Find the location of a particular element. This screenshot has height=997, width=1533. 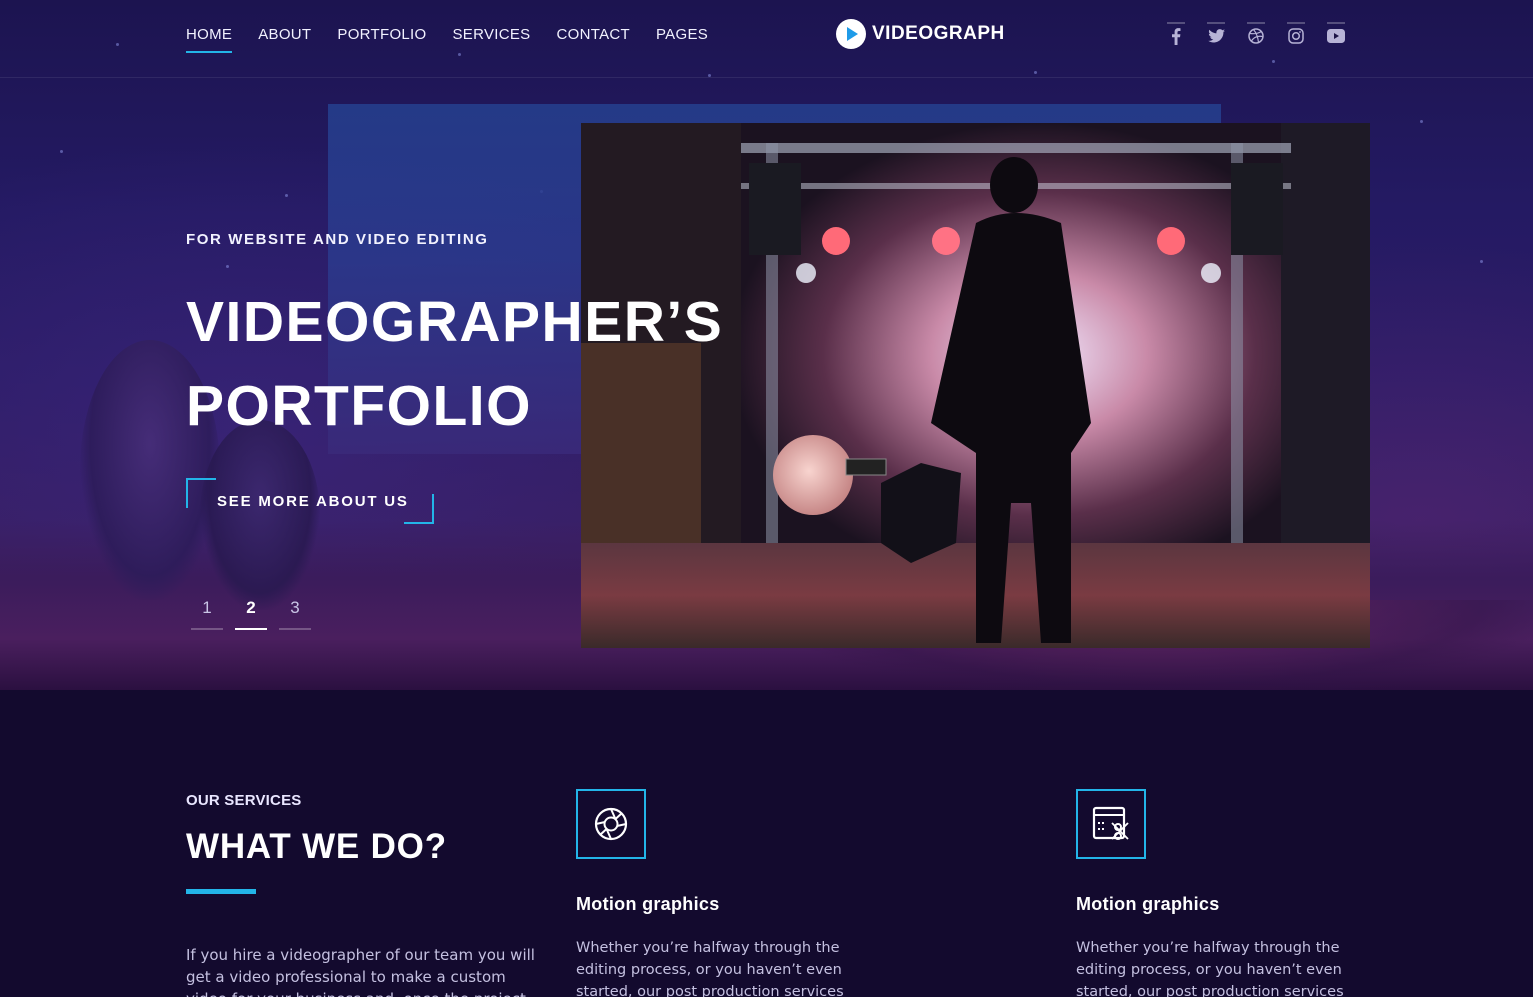

nav-contact: CONTACT is located at coordinates (593, 38).